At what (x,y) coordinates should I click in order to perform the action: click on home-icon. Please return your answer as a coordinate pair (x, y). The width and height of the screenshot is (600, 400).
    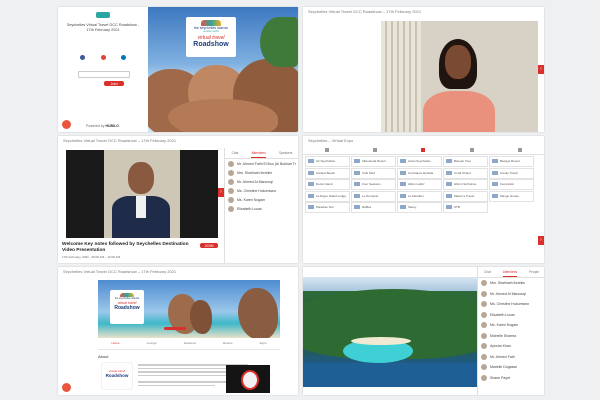
    Looking at the image, I should click on (327, 150).